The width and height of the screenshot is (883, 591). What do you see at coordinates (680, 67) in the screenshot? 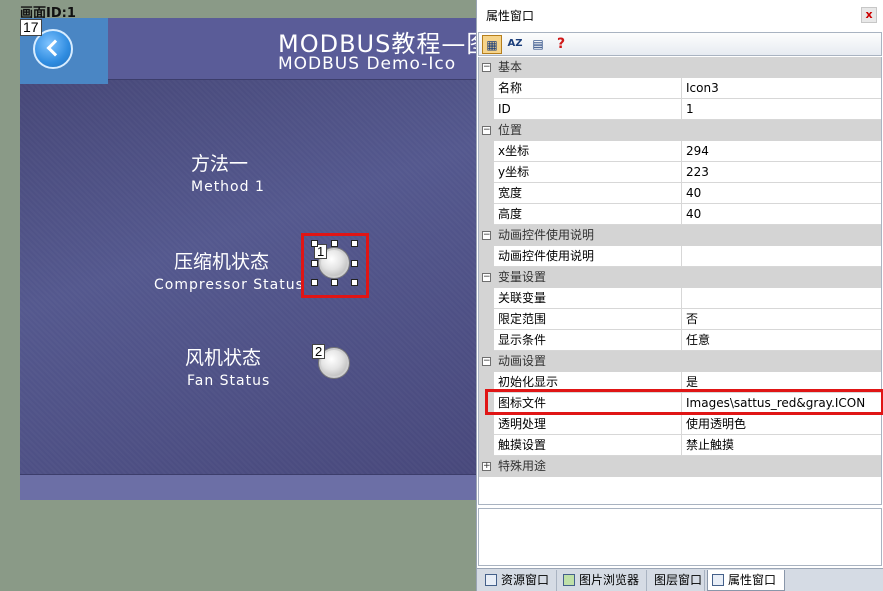
I see `property-category: − 基本` at bounding box center [680, 67].